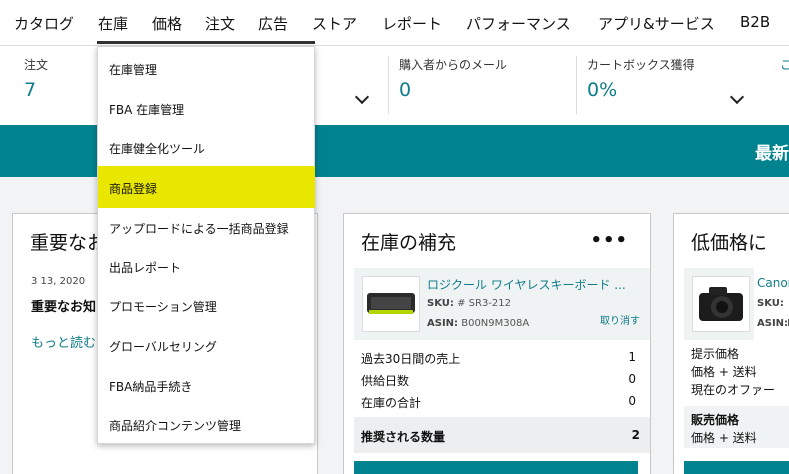  I want to click on news-card-title: 重要なお, so click(68, 243).